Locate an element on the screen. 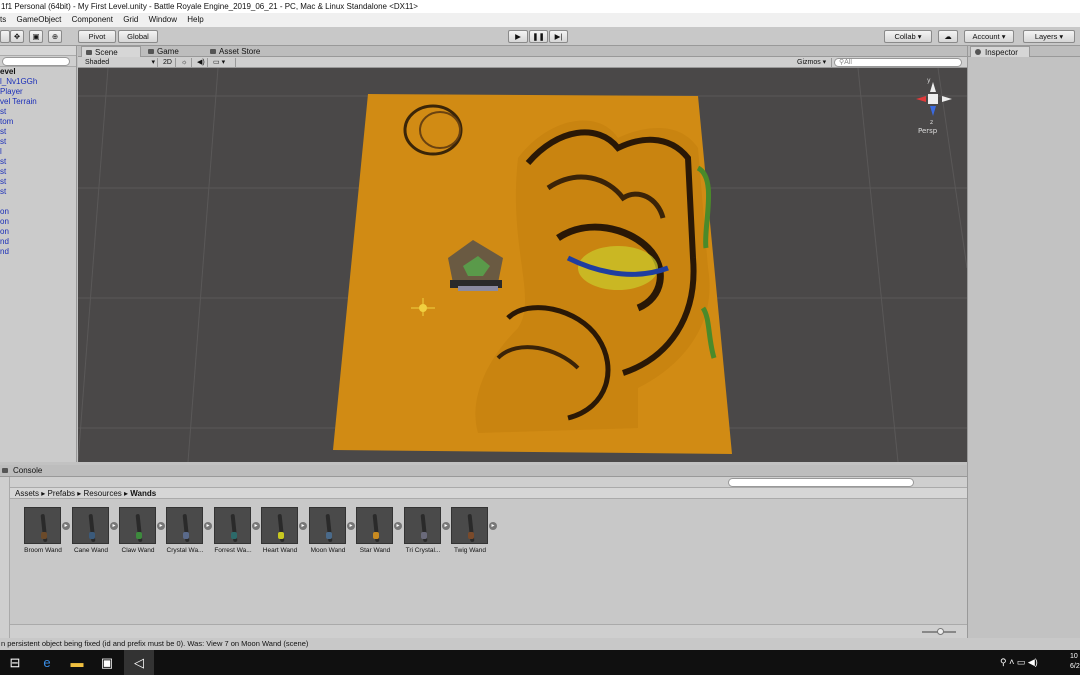 The image size is (1080, 675). hierarchy-search-input is located at coordinates (36, 61).